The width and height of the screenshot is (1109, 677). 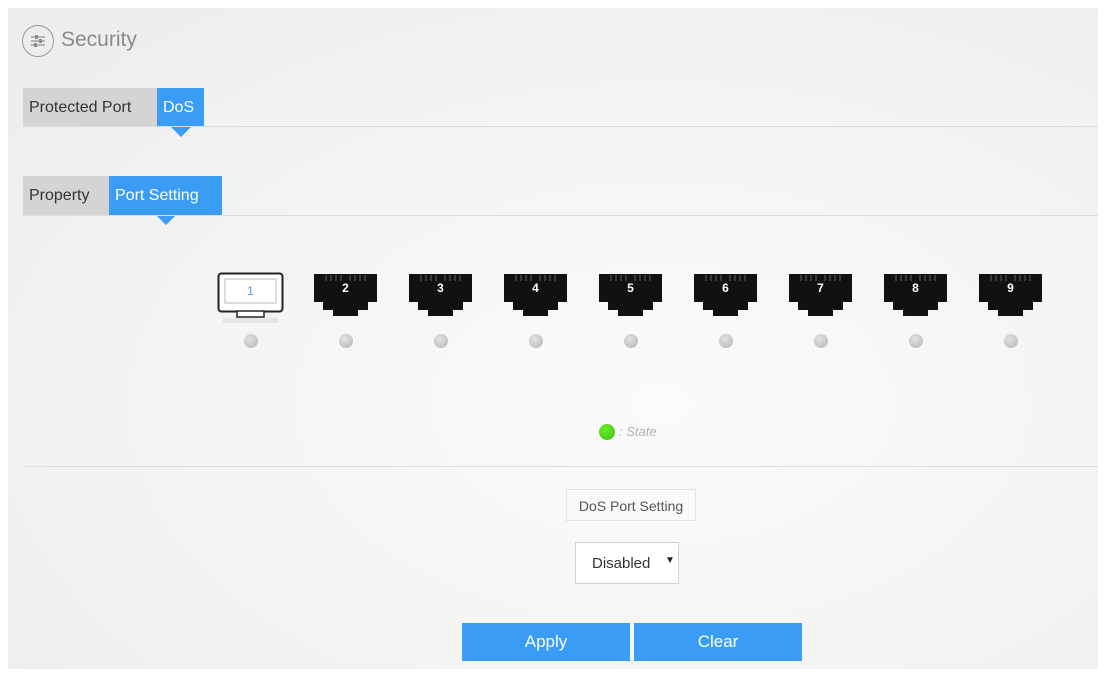 I want to click on state-indicator-icon, so click(x=607, y=432).